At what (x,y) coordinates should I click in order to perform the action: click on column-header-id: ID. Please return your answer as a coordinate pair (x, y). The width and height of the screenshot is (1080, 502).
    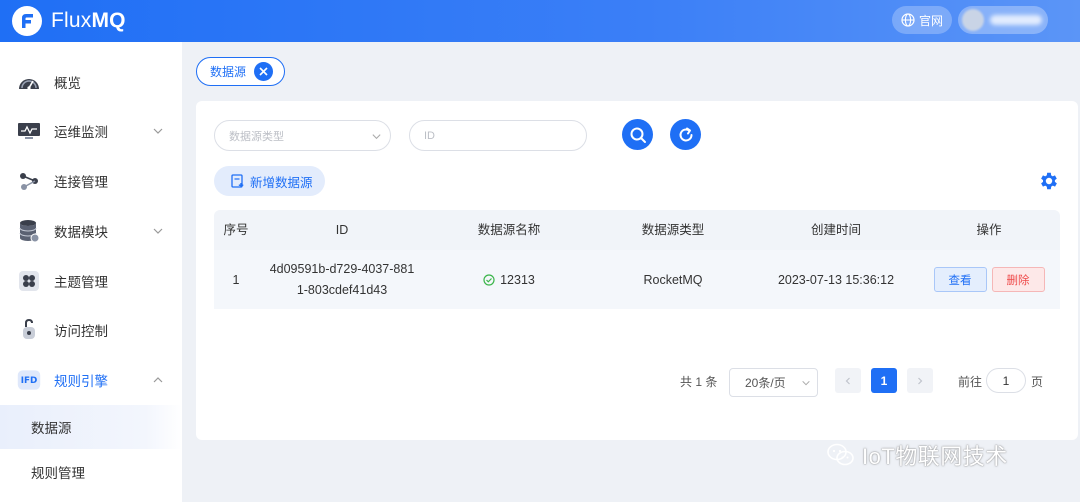
    Looking at the image, I should click on (342, 230).